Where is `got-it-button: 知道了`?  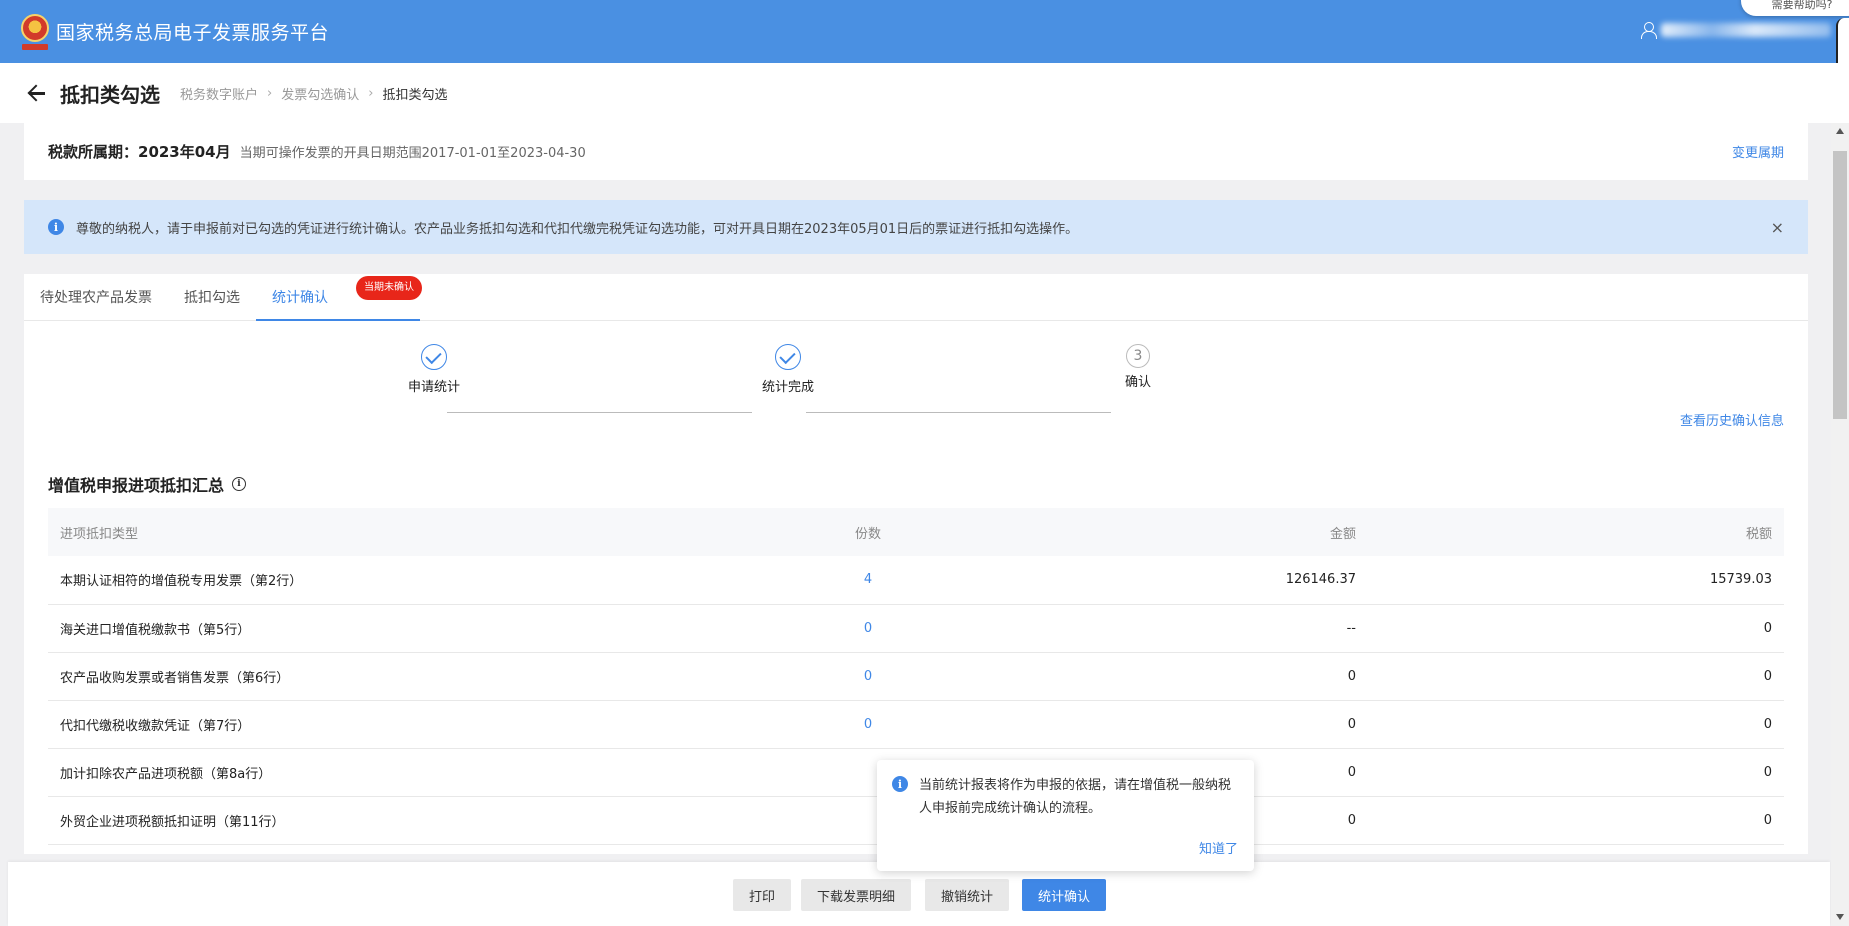
got-it-button: 知道了 is located at coordinates (1218, 847).